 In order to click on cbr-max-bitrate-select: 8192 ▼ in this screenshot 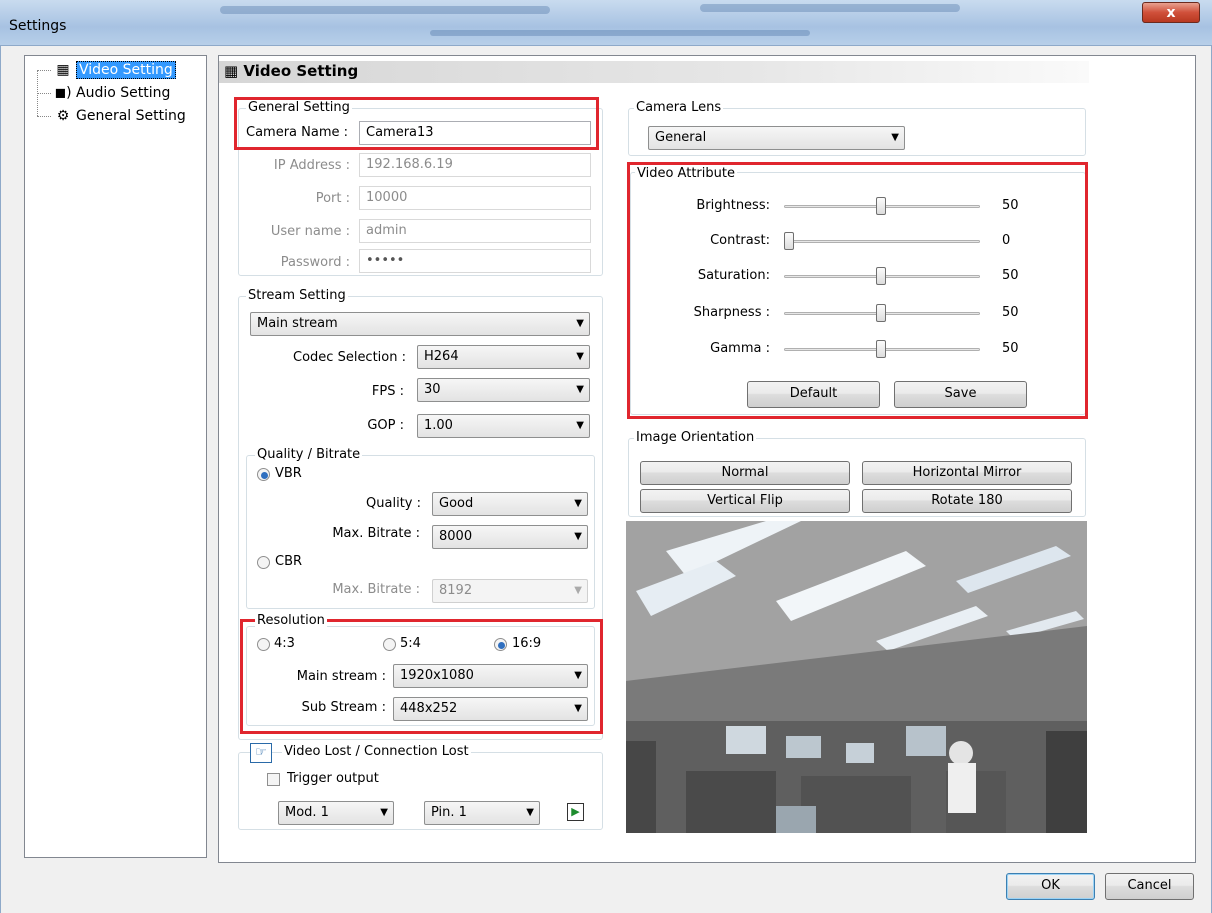, I will do `click(510, 591)`.